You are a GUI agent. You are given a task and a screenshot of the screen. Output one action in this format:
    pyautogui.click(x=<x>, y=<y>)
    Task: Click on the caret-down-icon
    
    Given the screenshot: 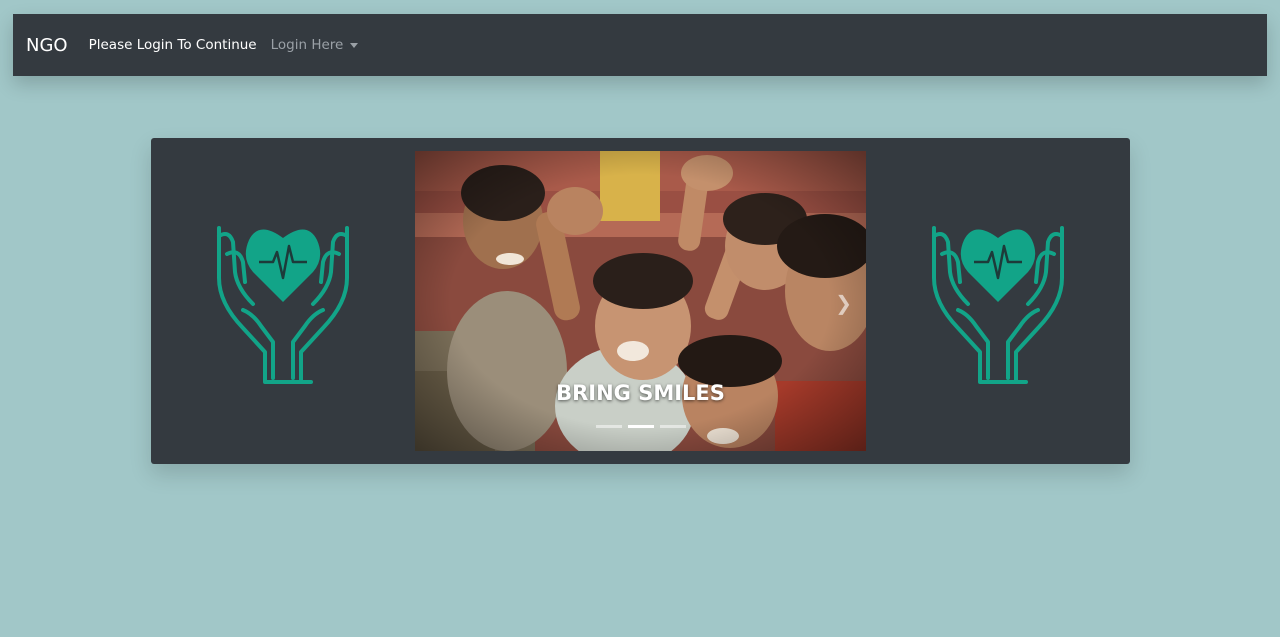 What is the action you would take?
    pyautogui.click(x=354, y=45)
    